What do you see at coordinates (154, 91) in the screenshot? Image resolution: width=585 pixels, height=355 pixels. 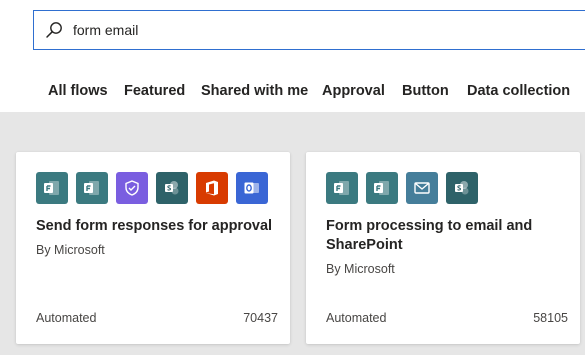 I see `tab-featured: Featured` at bounding box center [154, 91].